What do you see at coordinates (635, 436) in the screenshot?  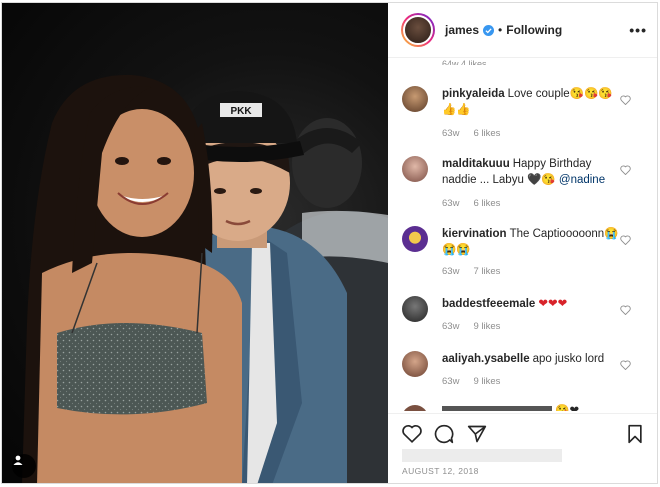 I see `save-bookmark-icon` at bounding box center [635, 436].